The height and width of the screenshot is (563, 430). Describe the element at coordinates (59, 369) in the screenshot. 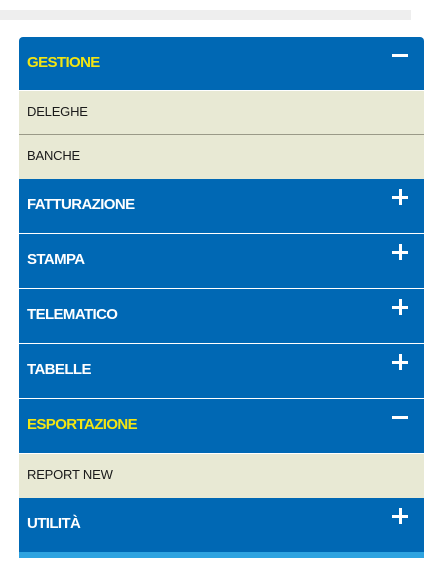

I see `section-label: TABELLE` at that location.